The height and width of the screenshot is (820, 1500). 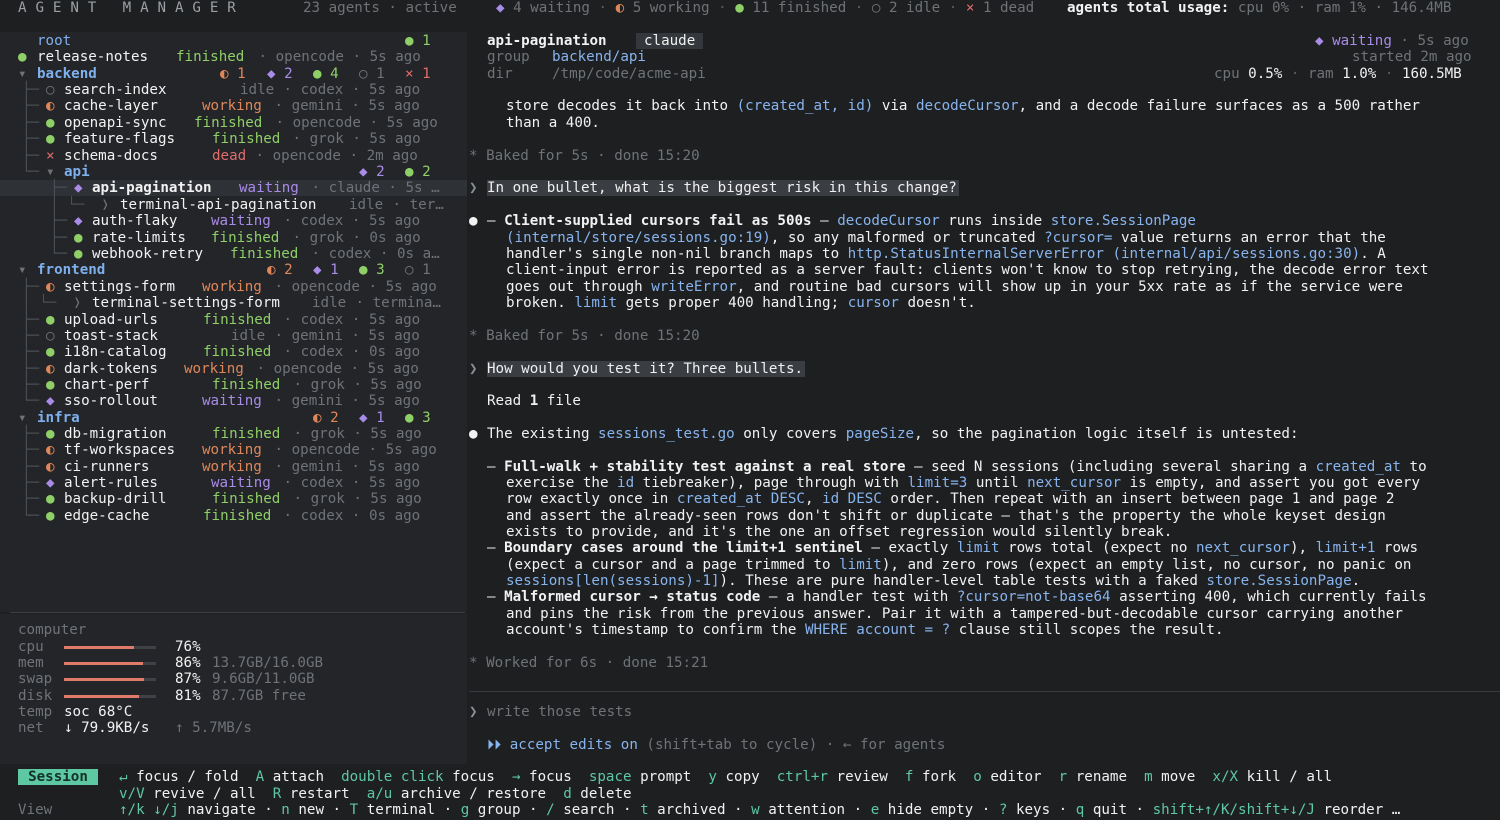 I want to click on agent-webhook-retry: webhook-retry, so click(x=147, y=254).